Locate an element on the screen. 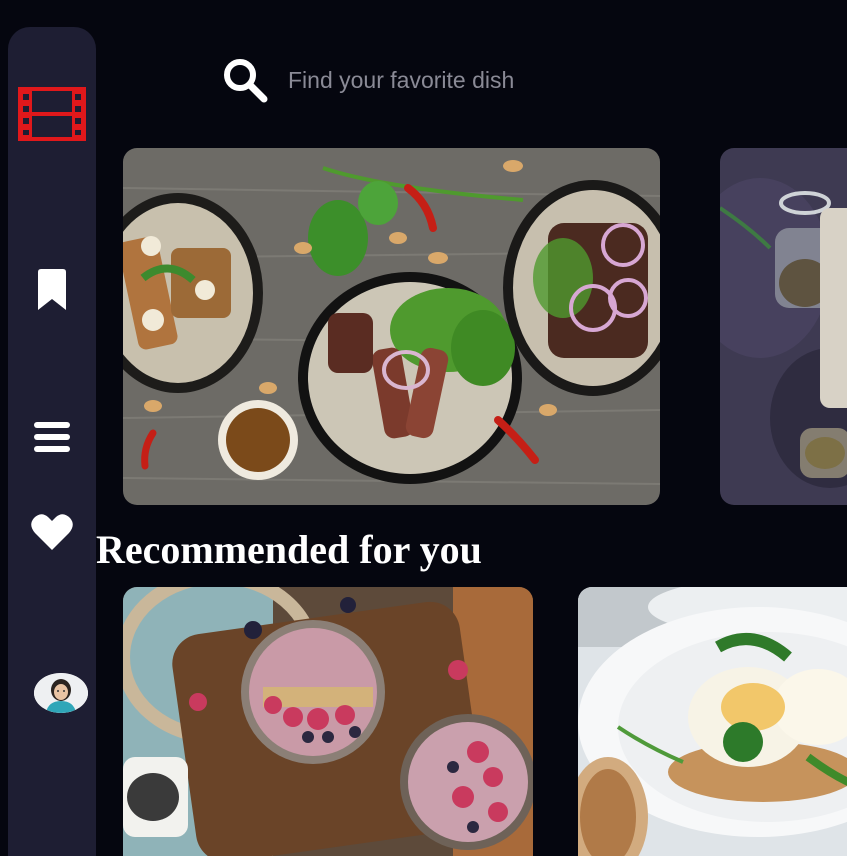 Image resolution: width=847 pixels, height=856 pixels. menu-icon is located at coordinates (52, 437).